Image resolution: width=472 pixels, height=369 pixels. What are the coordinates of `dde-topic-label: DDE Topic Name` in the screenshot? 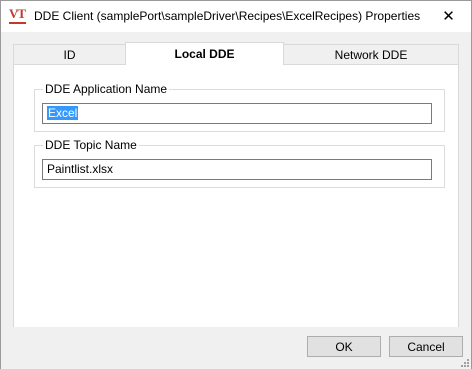 It's located at (91, 145).